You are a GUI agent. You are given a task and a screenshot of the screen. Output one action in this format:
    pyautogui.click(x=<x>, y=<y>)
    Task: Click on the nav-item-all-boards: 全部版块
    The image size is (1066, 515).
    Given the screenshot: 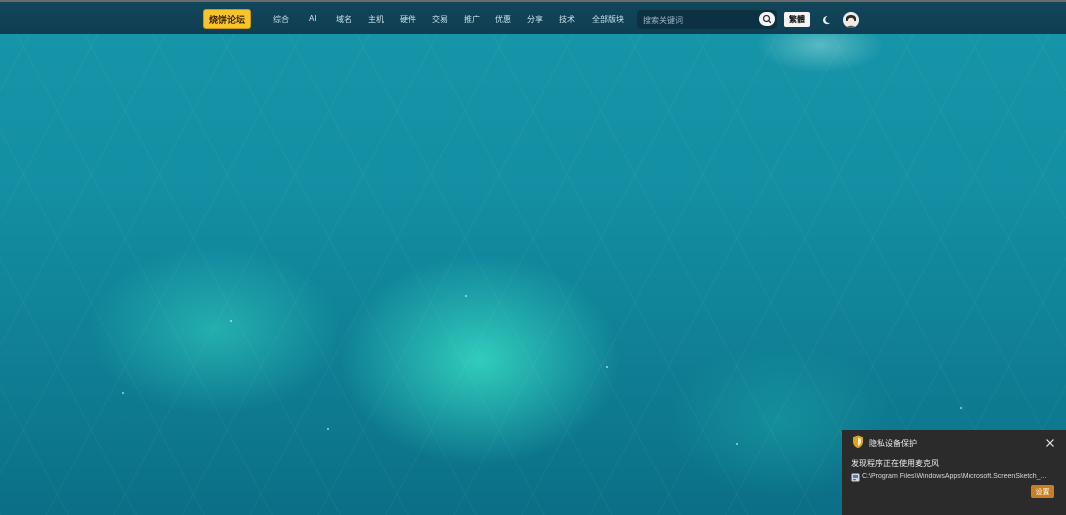 What is the action you would take?
    pyautogui.click(x=608, y=19)
    